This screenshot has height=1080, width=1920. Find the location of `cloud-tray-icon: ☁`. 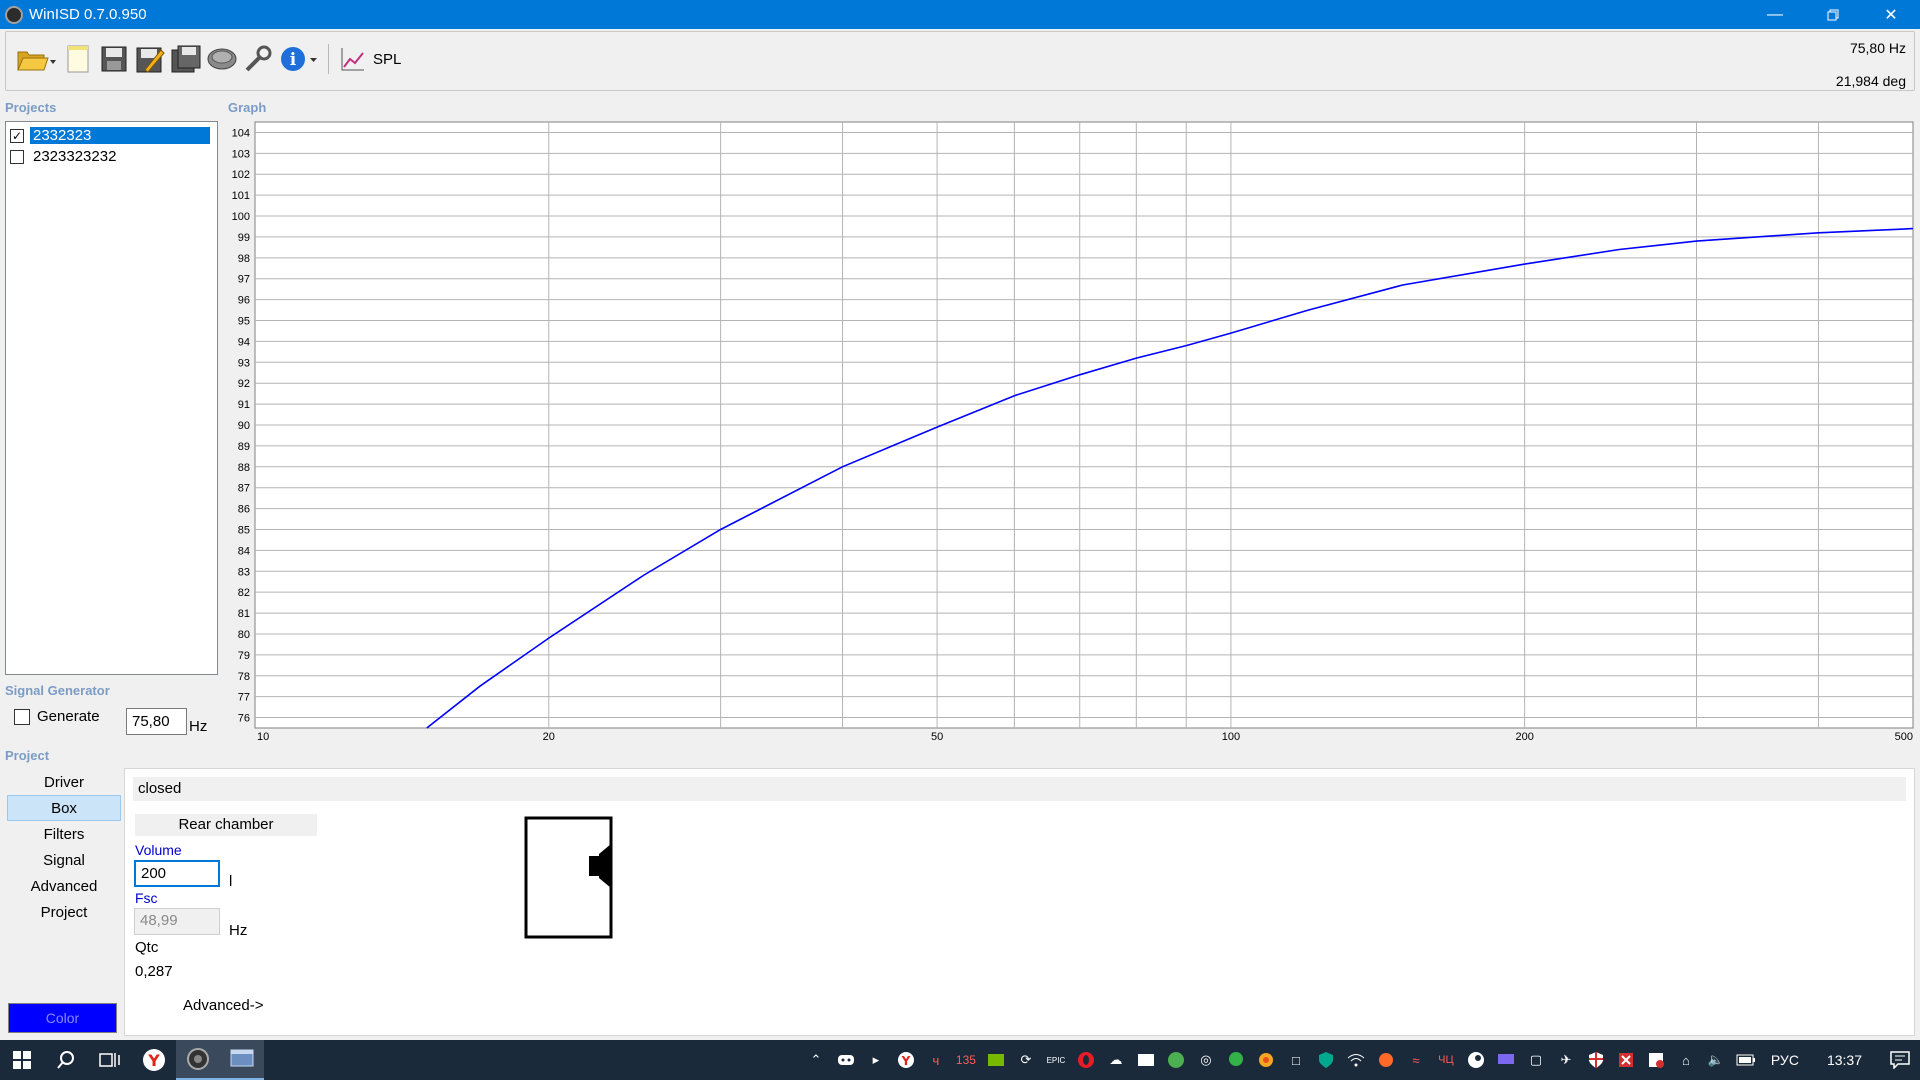

cloud-tray-icon: ☁ is located at coordinates (1116, 1060).